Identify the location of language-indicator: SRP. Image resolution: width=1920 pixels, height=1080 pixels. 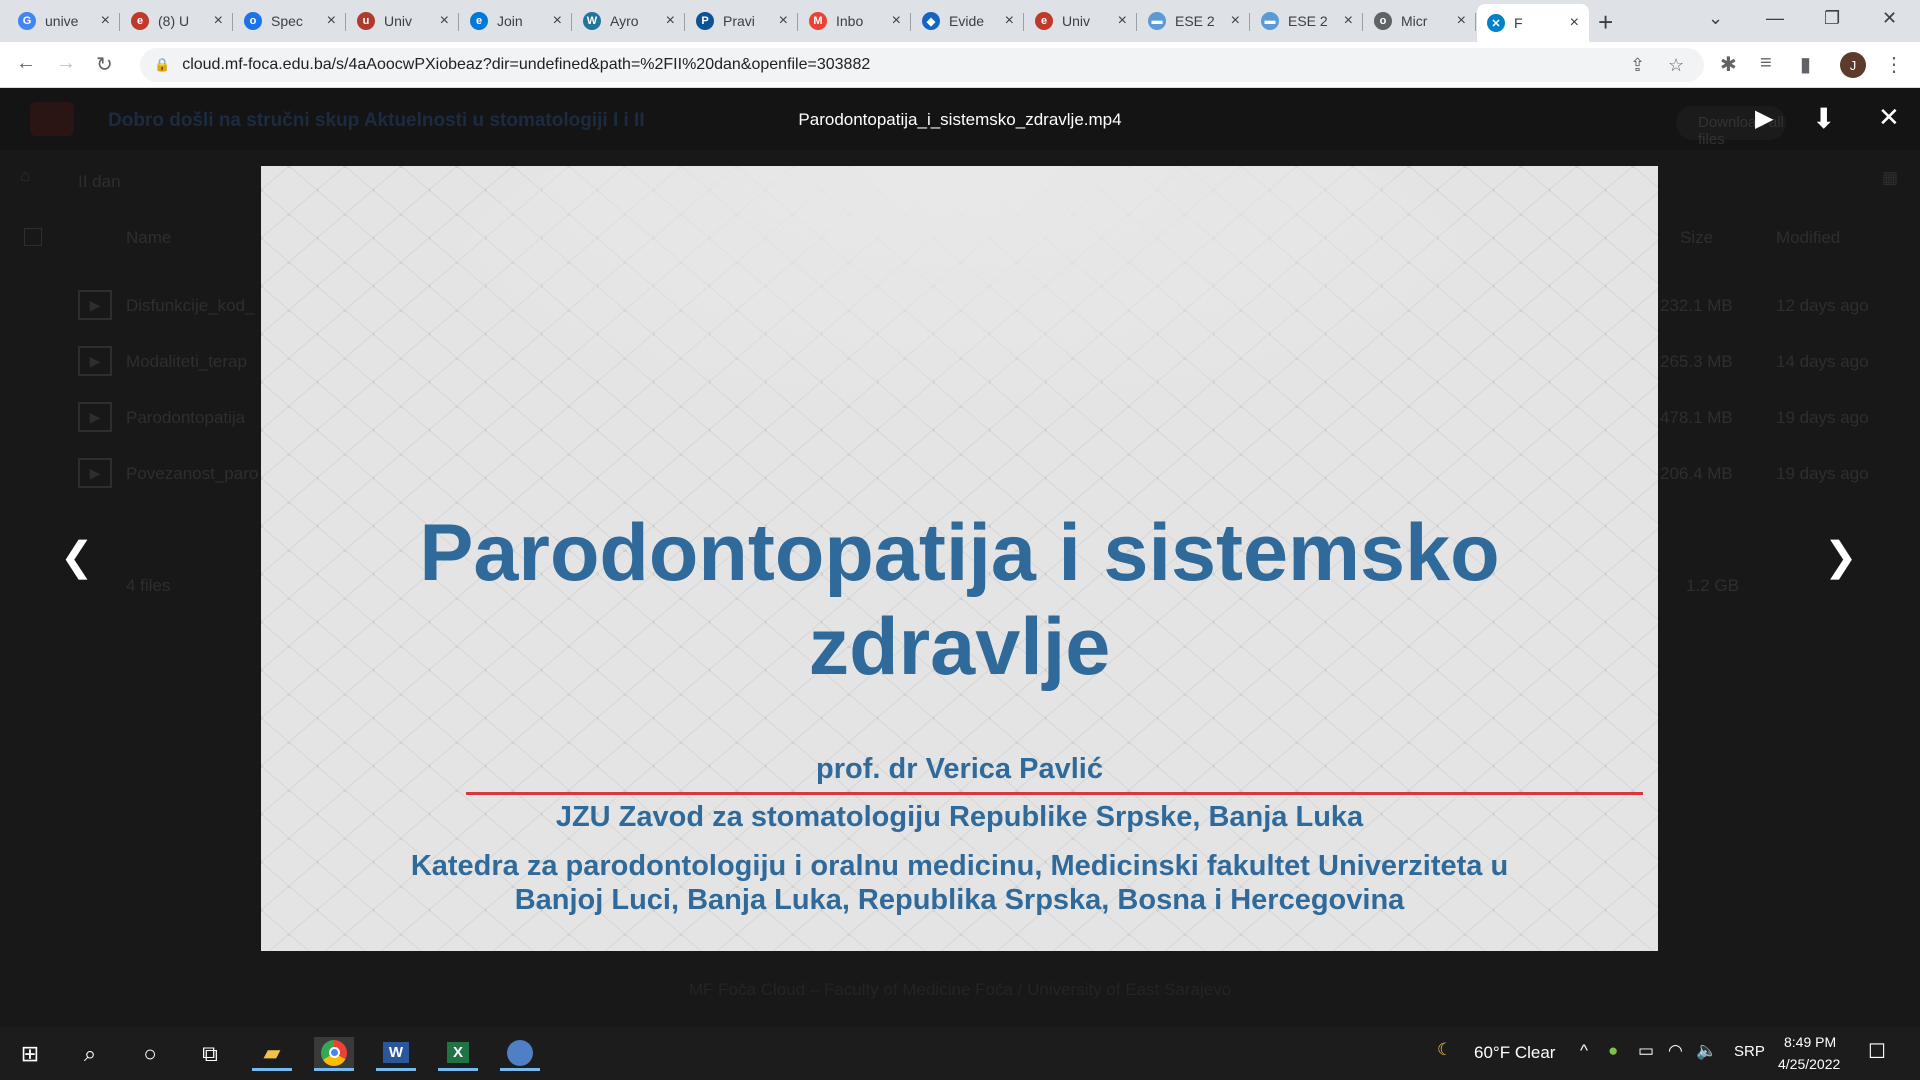
(1749, 1051).